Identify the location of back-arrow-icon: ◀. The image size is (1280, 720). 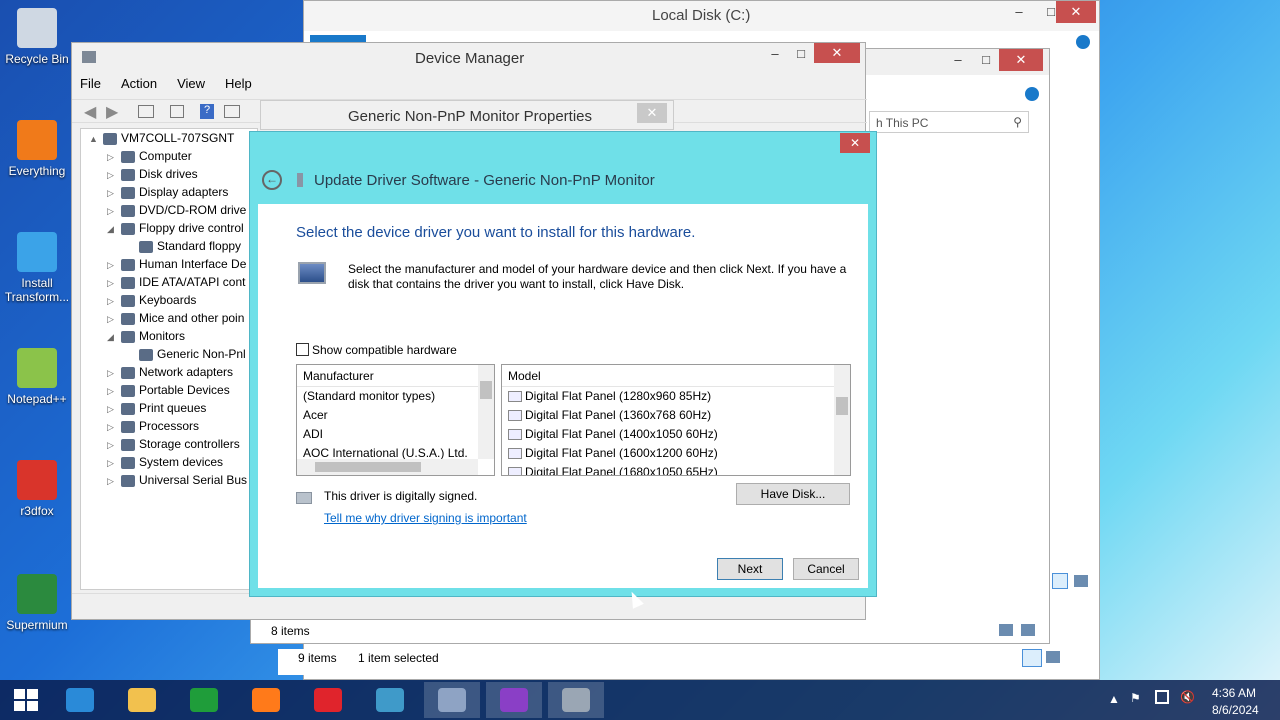
(90, 112).